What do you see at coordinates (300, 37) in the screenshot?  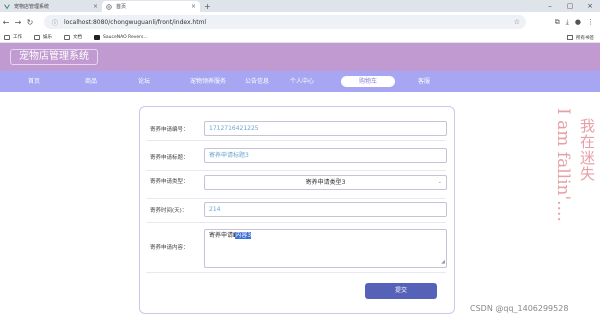 I see `bookmarks-bar: 工作 娱乐 文档 SauceNAO Revers... 所有书签` at bounding box center [300, 37].